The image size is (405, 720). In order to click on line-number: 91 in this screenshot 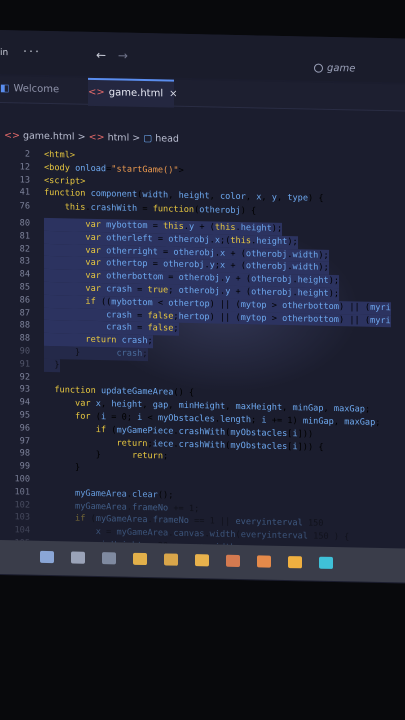, I will do `click(24, 364)`.